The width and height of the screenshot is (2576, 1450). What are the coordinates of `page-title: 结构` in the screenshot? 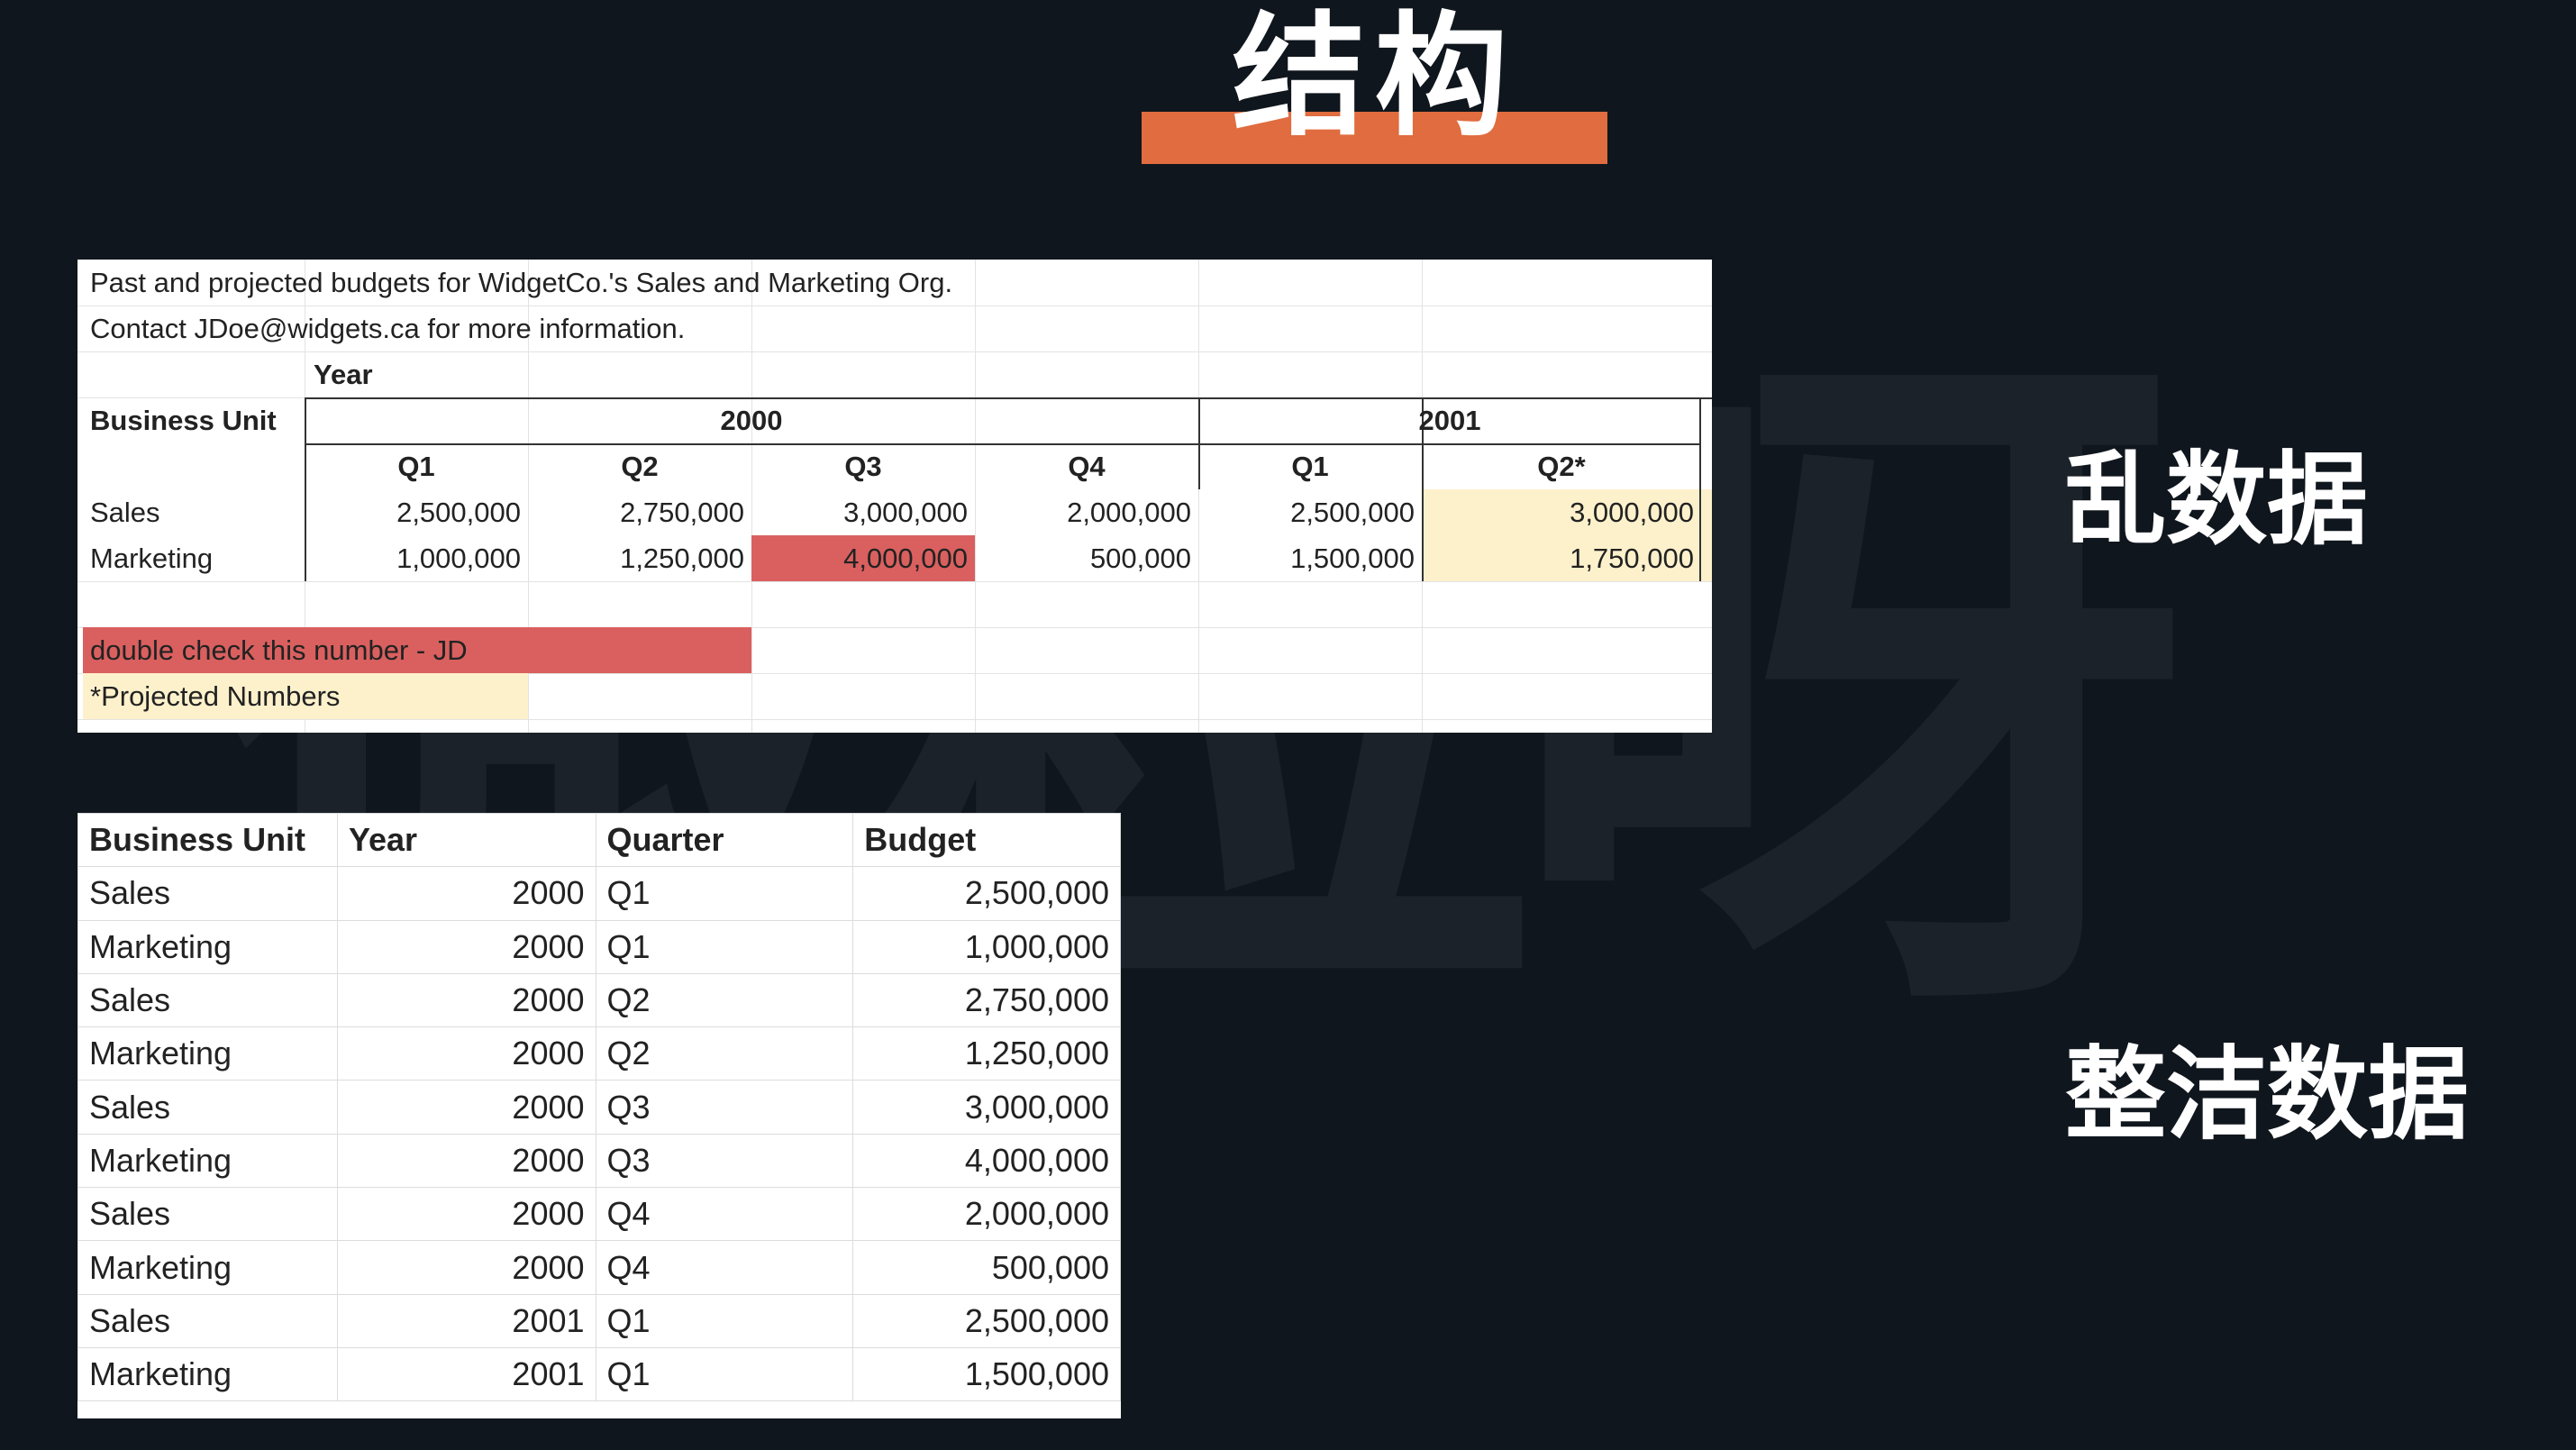 It's located at (1374, 77).